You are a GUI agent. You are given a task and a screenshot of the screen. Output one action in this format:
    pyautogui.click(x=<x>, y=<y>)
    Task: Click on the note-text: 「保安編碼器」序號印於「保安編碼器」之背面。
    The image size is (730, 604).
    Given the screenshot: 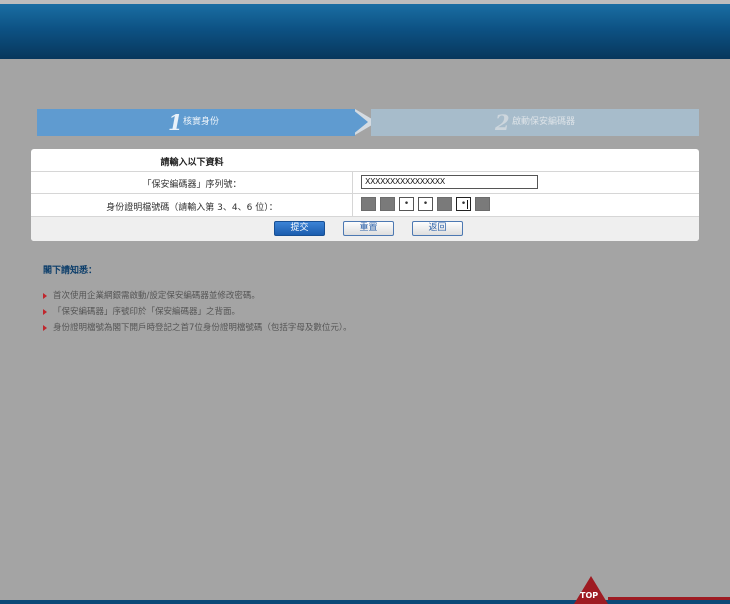 What is the action you would take?
    pyautogui.click(x=147, y=312)
    